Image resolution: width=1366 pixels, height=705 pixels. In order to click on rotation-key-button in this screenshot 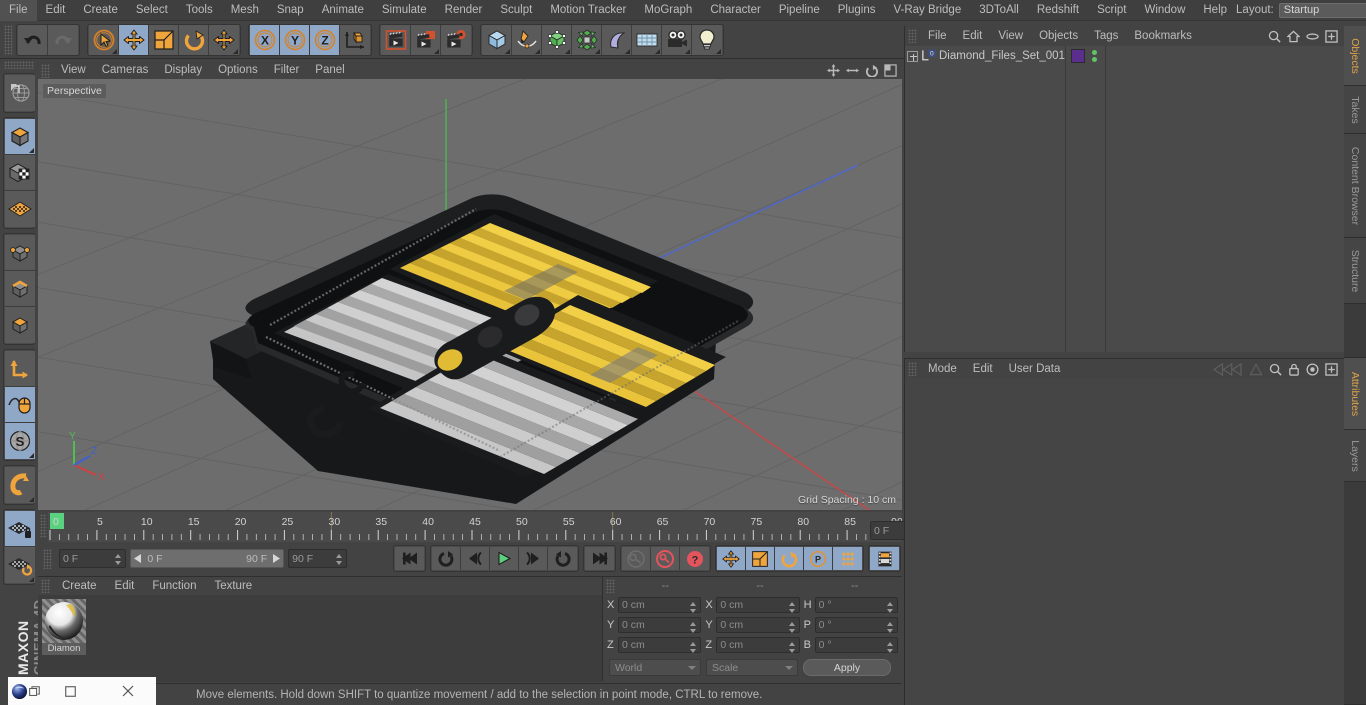, I will do `click(789, 558)`.